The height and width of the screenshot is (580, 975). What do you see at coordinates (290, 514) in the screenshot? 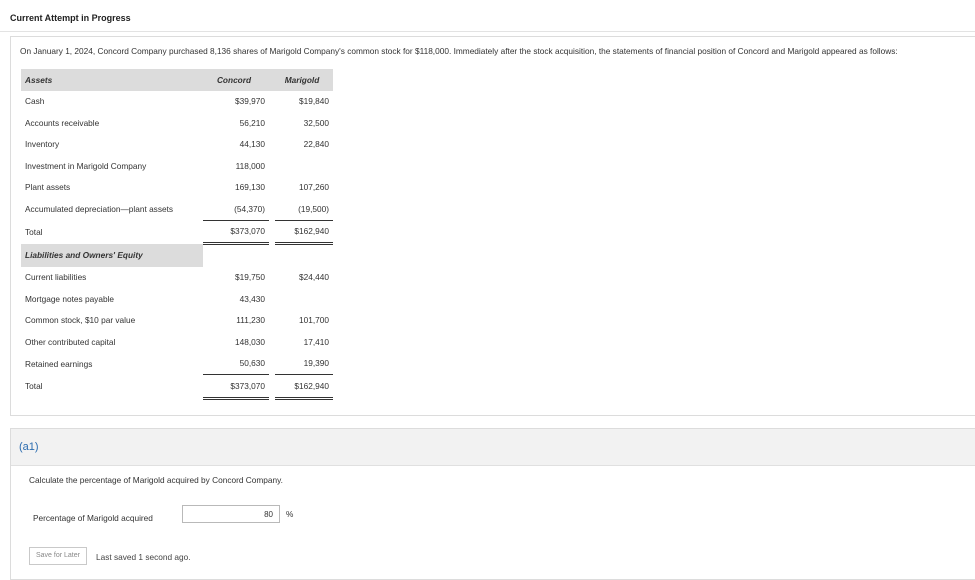
I see `percent-unit: %` at bounding box center [290, 514].